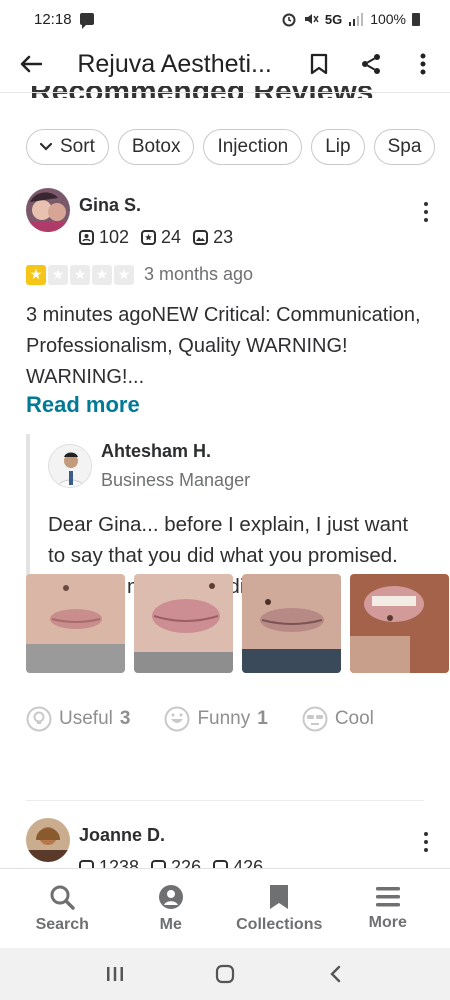 The image size is (450, 1000). Describe the element at coordinates (83, 405) in the screenshot. I see `read-more-link: Read more` at that location.